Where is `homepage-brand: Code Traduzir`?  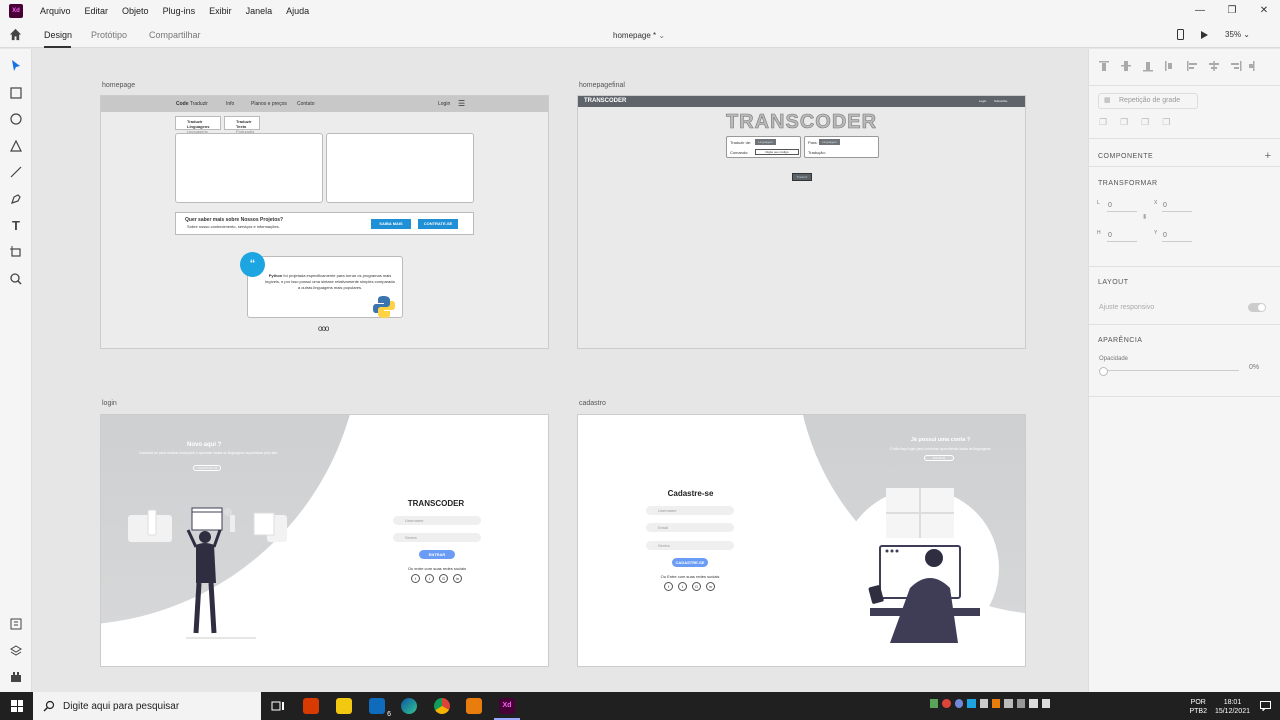
homepage-brand: Code Traduzir is located at coordinates (192, 104).